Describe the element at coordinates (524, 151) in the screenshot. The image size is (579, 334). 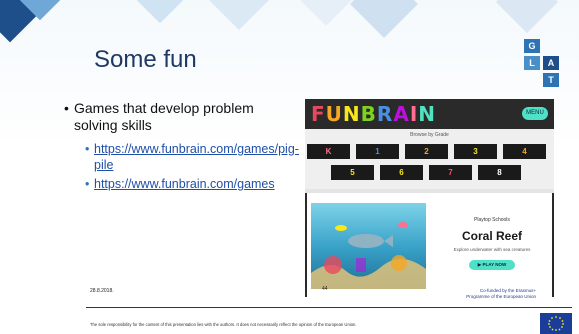
I see `grade-4-button: 4` at that location.